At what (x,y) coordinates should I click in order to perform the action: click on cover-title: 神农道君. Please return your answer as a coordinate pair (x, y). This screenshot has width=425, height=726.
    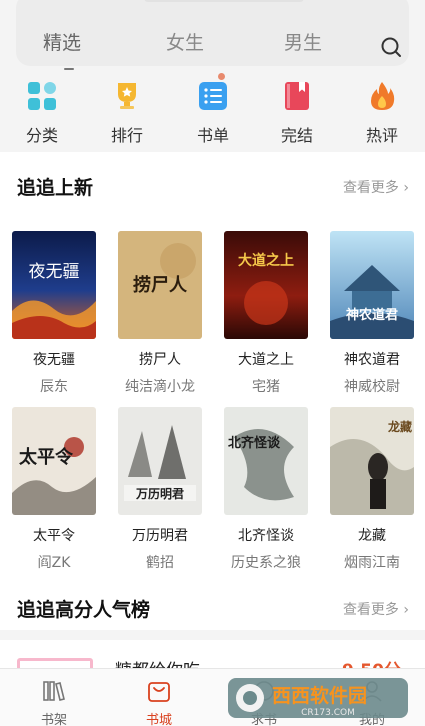
    Looking at the image, I should click on (372, 315).